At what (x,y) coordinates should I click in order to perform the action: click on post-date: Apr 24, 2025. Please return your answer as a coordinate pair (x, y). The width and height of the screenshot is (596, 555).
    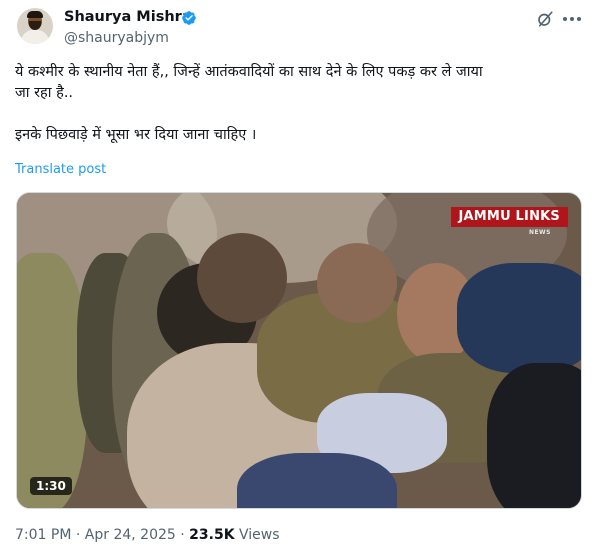
    Looking at the image, I should click on (130, 535).